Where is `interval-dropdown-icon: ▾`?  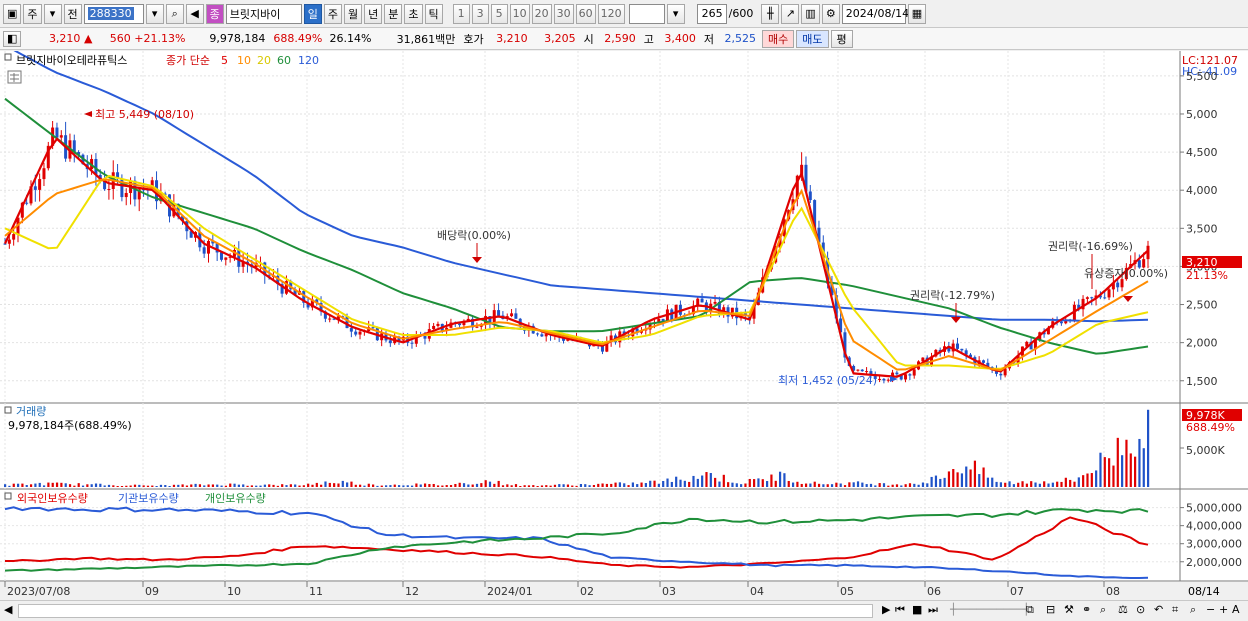
interval-dropdown-icon: ▾ is located at coordinates (675, 13).